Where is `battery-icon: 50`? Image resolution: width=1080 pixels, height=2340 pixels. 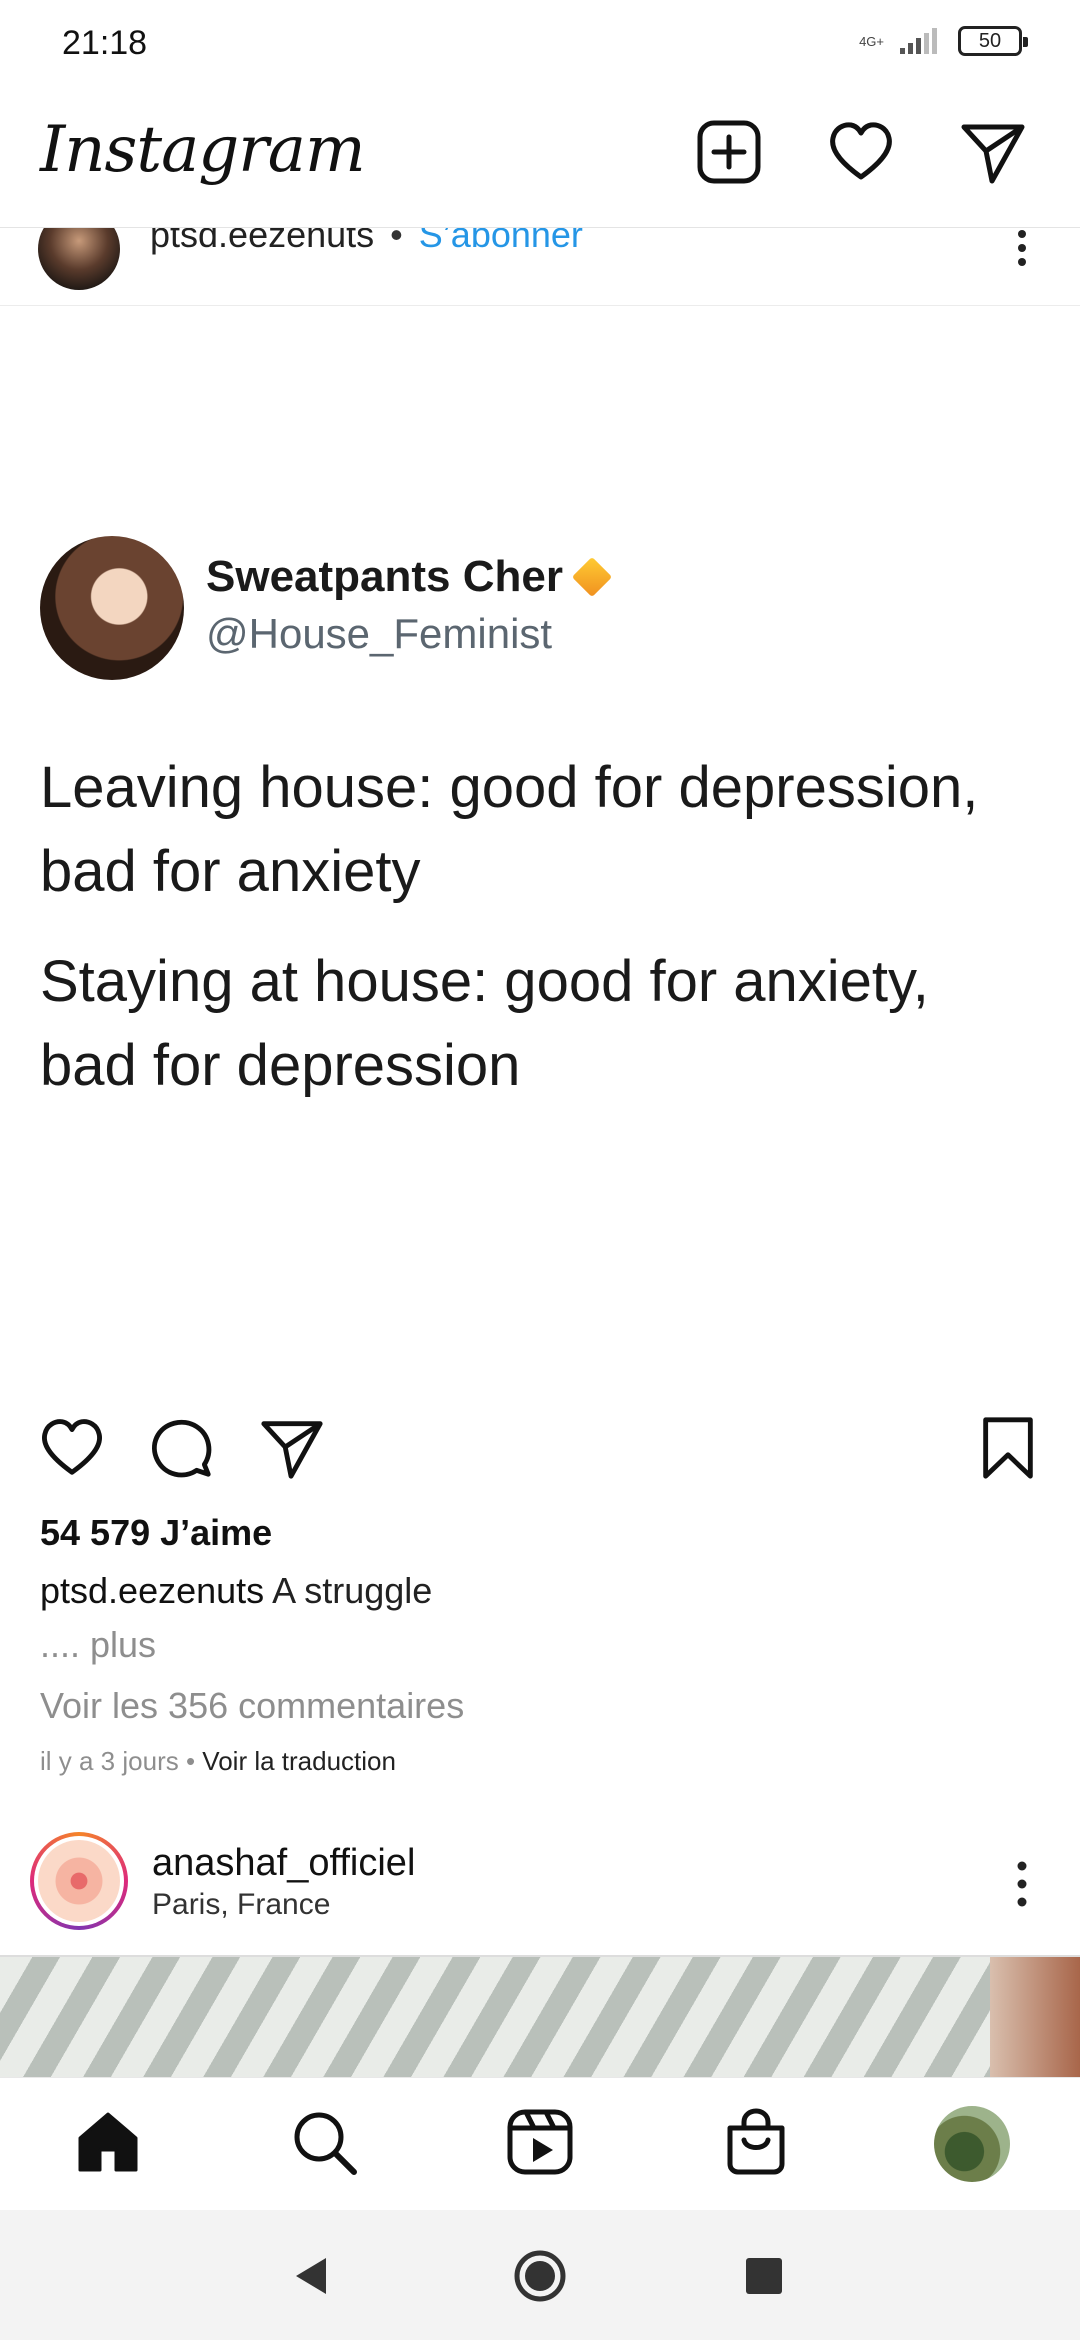 battery-icon: 50 is located at coordinates (993, 41).